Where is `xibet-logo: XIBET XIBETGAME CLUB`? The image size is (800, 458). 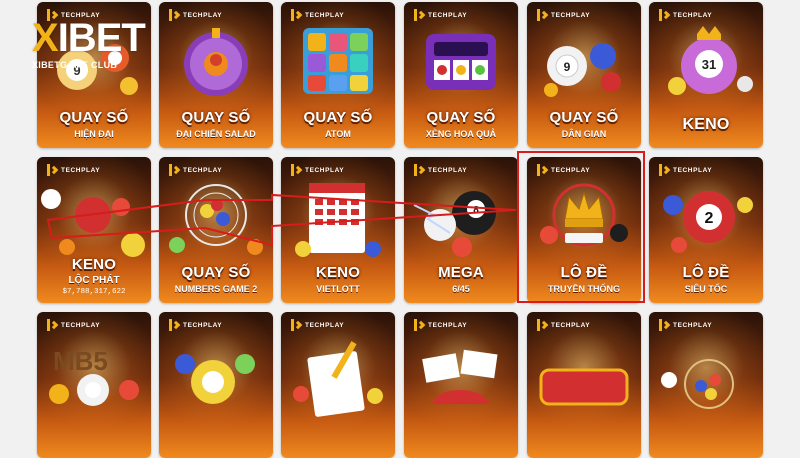
xibet-logo: XIBET XIBETGAME CLUB is located at coordinates (107, 46).